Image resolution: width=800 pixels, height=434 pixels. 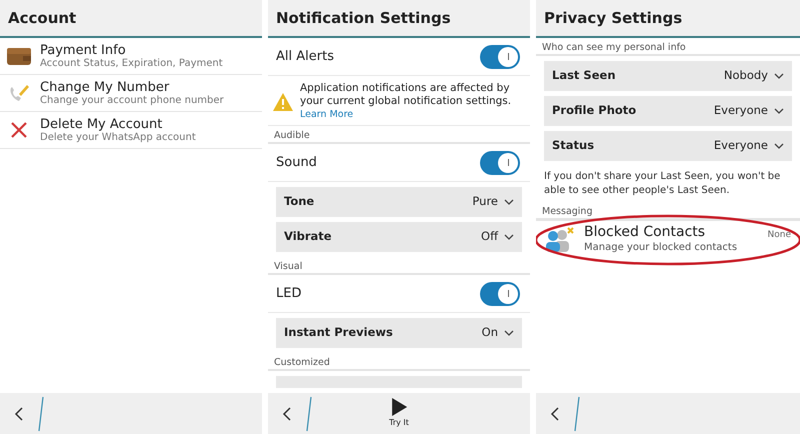 What do you see at coordinates (327, 114) in the screenshot?
I see `learn-more-link: Learn More` at bounding box center [327, 114].